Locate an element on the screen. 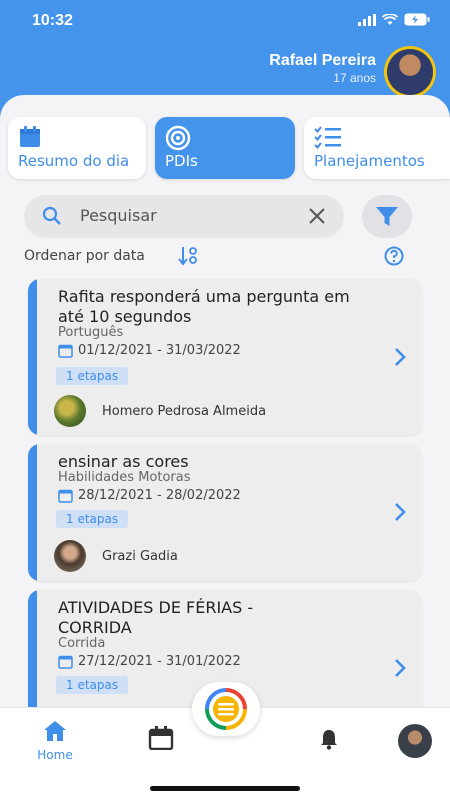 The image size is (450, 800). person-name: Homero Pedrosa Almeida is located at coordinates (184, 411).